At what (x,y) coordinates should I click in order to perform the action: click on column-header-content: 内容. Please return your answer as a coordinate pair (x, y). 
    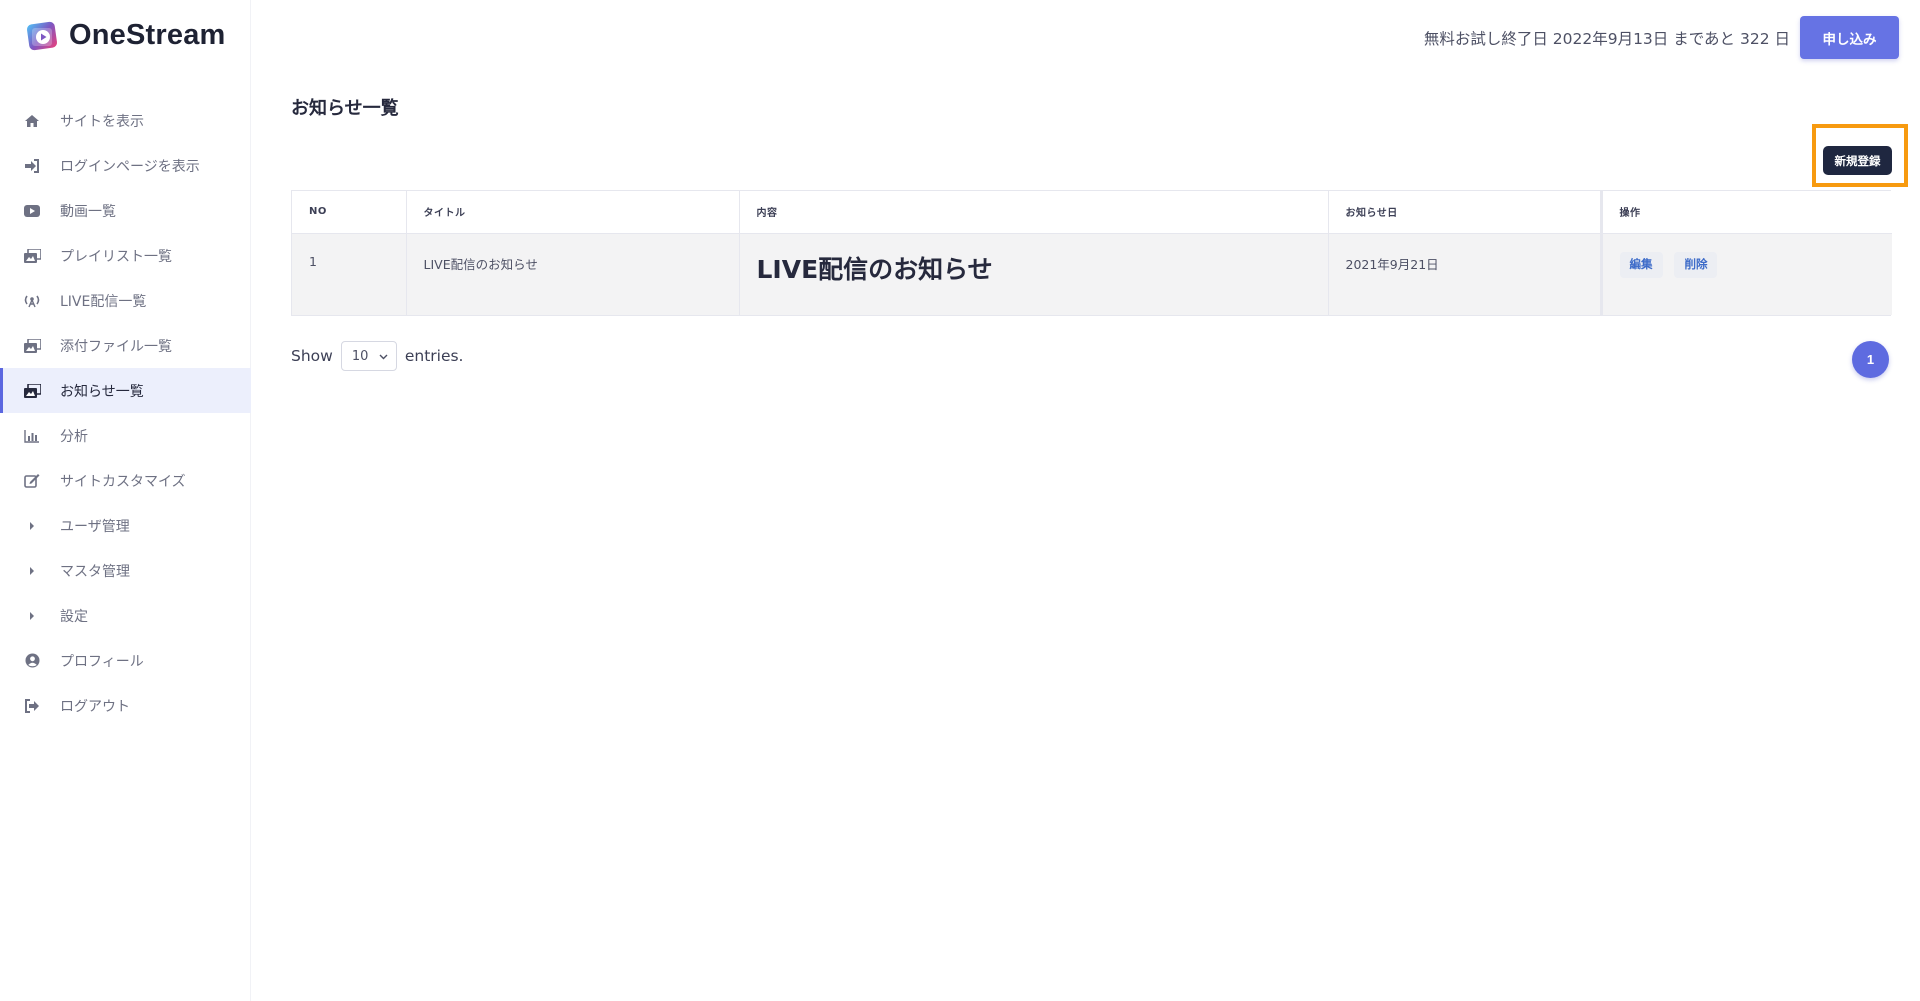
    Looking at the image, I should click on (1034, 212).